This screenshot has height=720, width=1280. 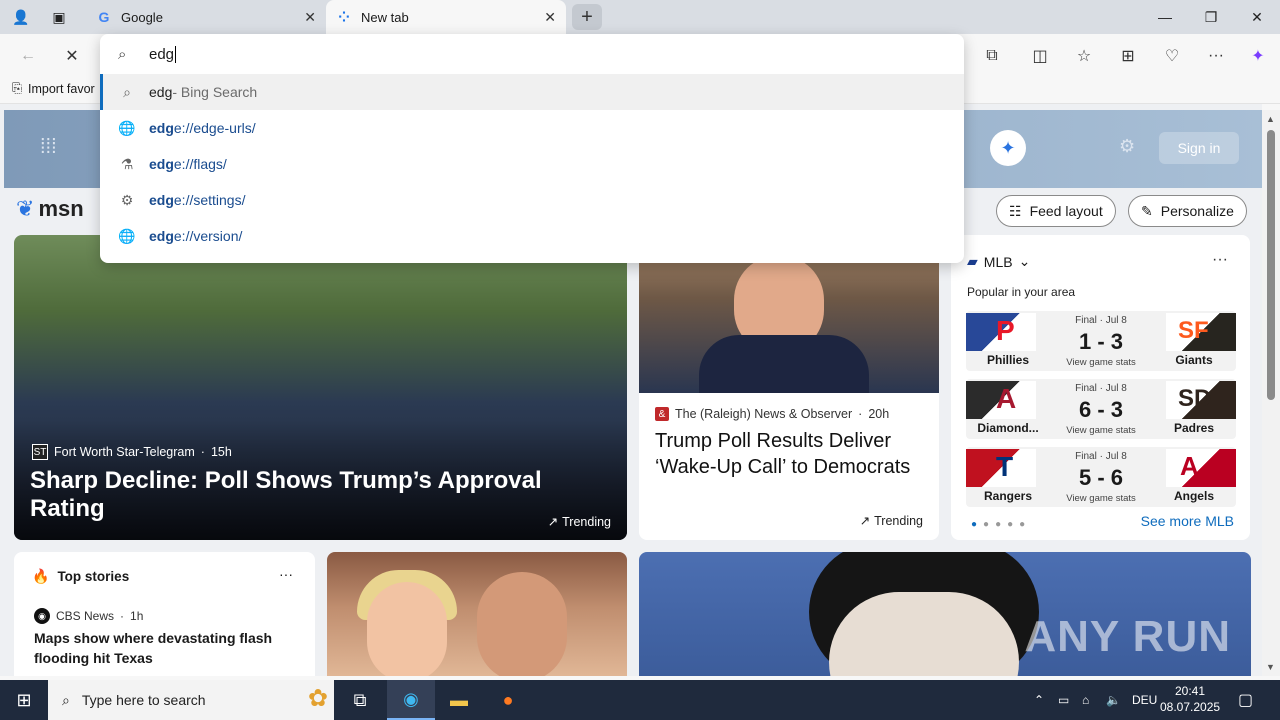 What do you see at coordinates (1085, 700) in the screenshot?
I see `network-icon: ⌂` at bounding box center [1085, 700].